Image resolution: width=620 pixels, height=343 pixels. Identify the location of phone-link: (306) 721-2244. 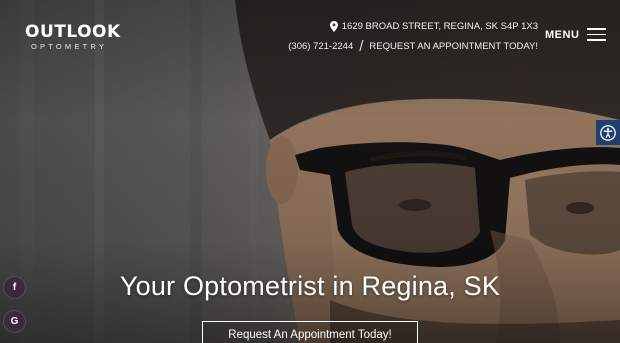
(320, 46).